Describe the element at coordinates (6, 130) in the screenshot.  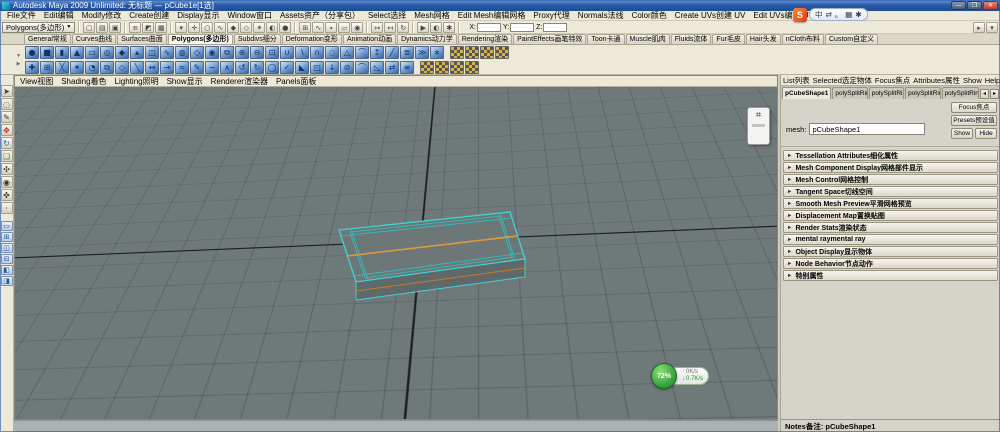
I see `move-tool-icon: ✥` at that location.